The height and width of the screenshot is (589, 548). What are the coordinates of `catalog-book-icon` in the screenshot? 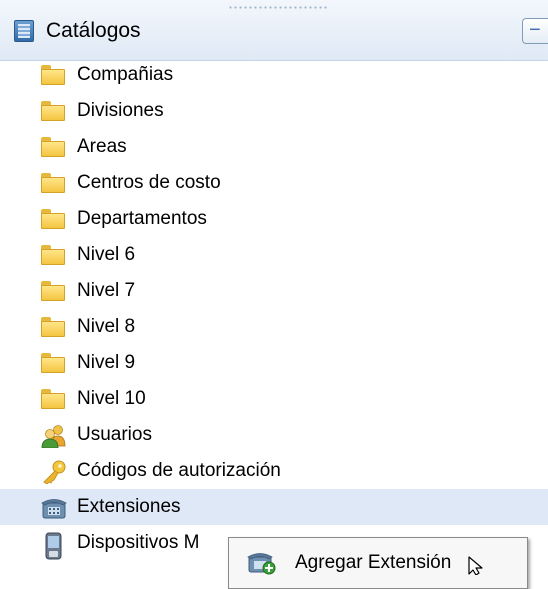 It's located at (24, 31).